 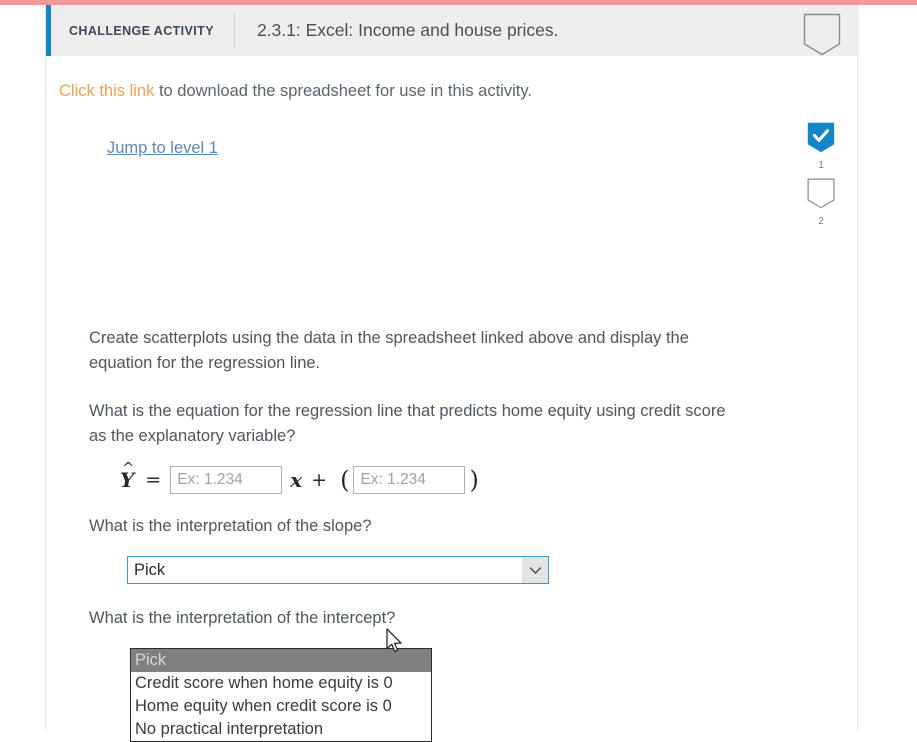 What do you see at coordinates (281, 660) in the screenshot?
I see `listbox-option-0: Pick` at bounding box center [281, 660].